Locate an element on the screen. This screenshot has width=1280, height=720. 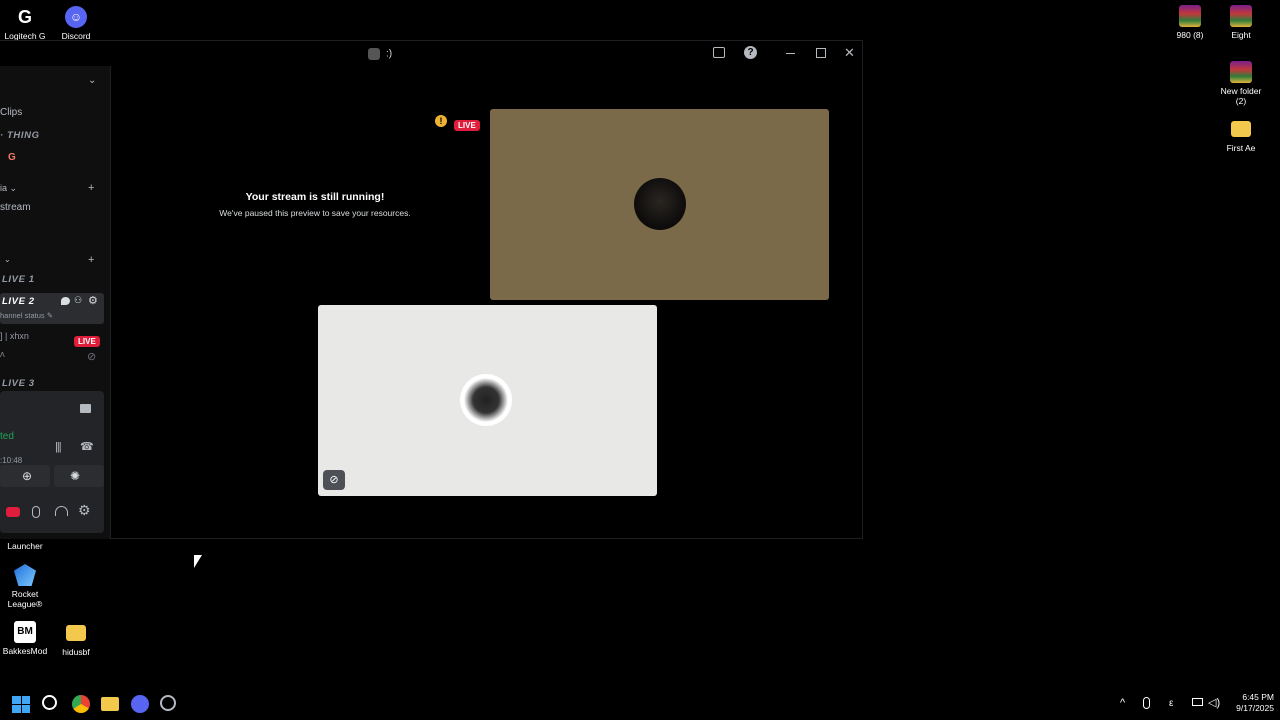
desktop-icon-eight: Eight is located at coordinates (1241, 22).